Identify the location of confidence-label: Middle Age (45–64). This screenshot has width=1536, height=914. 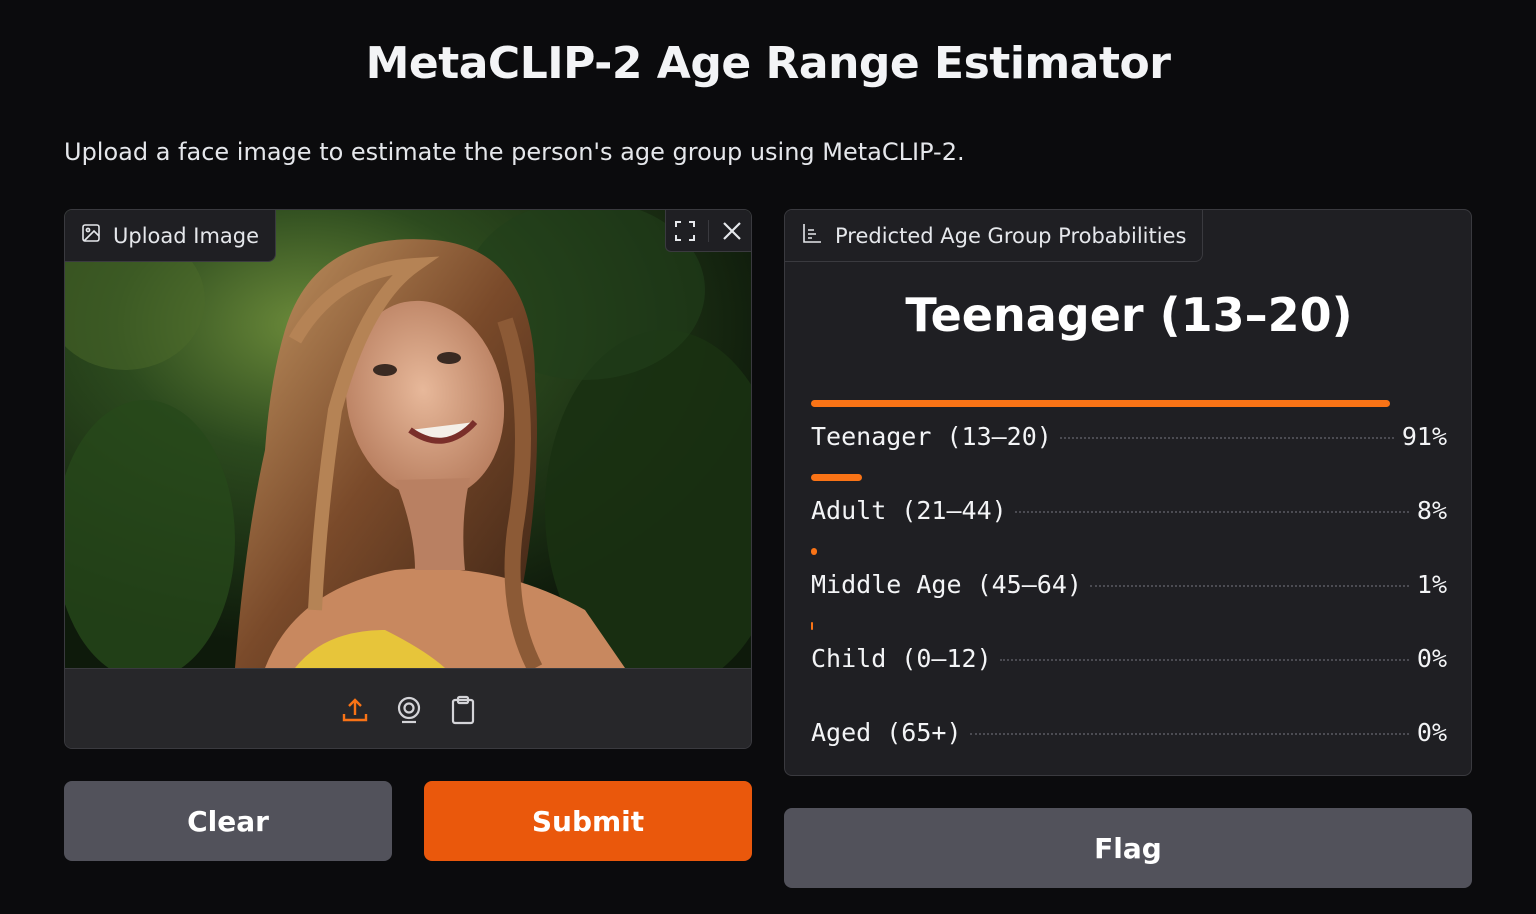
(946, 584).